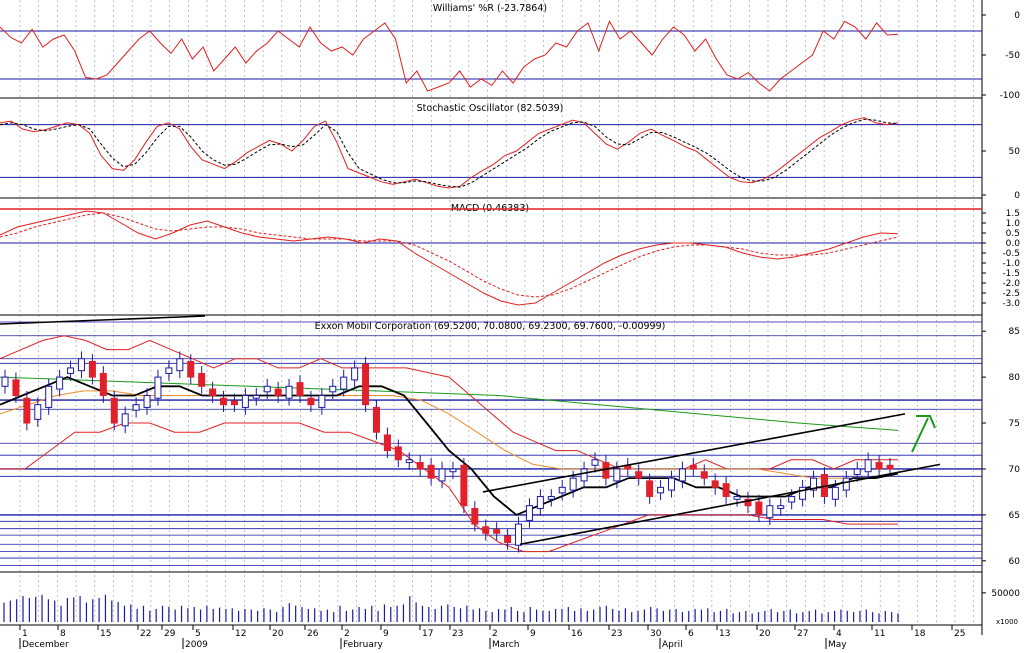  What do you see at coordinates (1014, 424) in the screenshot?
I see `y-tick-label: 75` at bounding box center [1014, 424].